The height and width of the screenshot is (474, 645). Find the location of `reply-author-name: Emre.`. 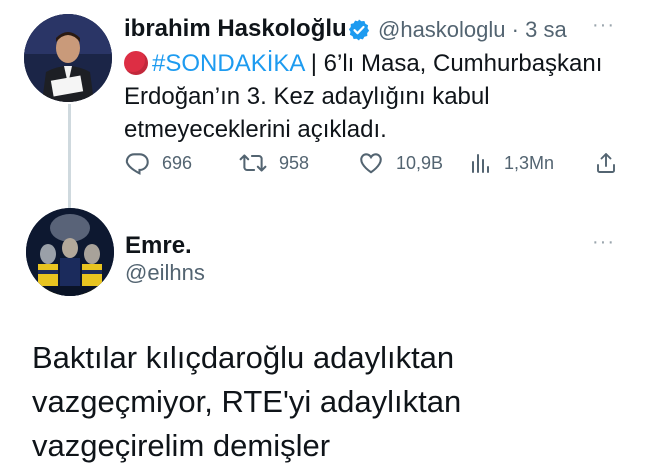

reply-author-name: Emre. is located at coordinates (158, 246).